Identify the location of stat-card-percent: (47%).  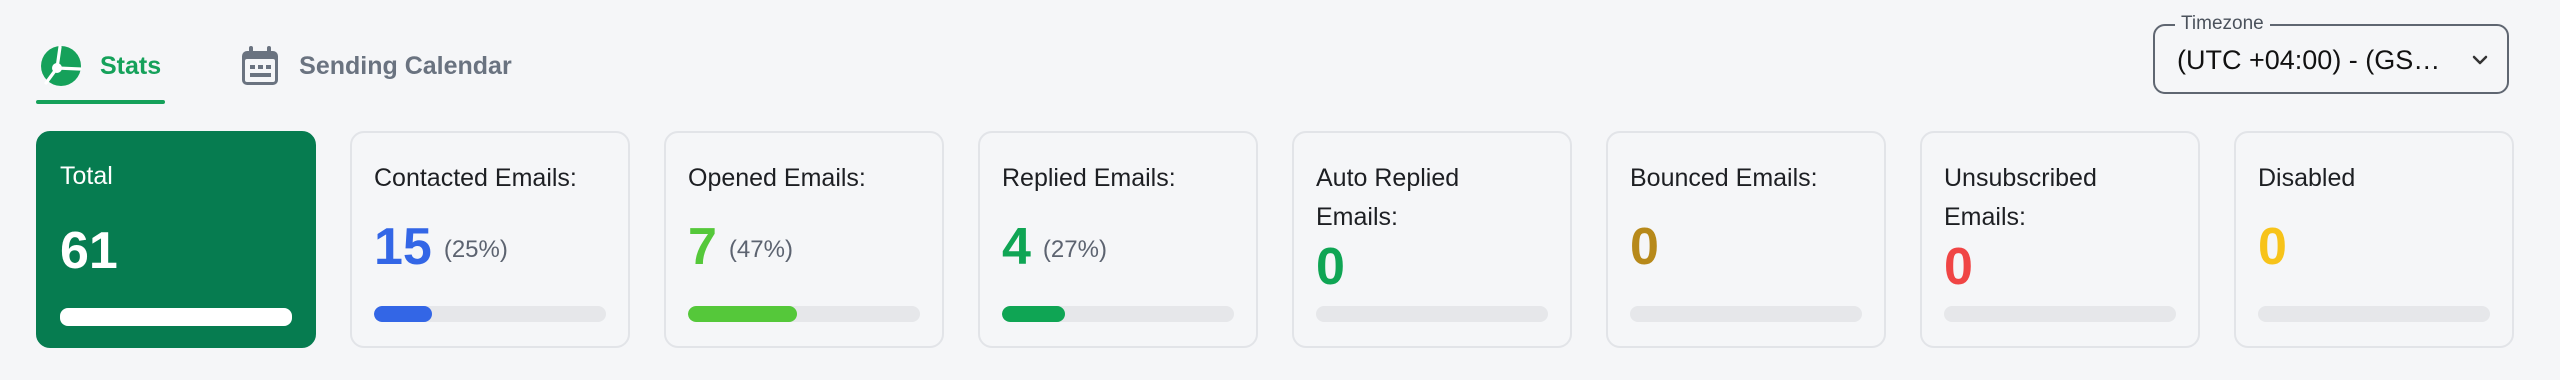
(760, 250).